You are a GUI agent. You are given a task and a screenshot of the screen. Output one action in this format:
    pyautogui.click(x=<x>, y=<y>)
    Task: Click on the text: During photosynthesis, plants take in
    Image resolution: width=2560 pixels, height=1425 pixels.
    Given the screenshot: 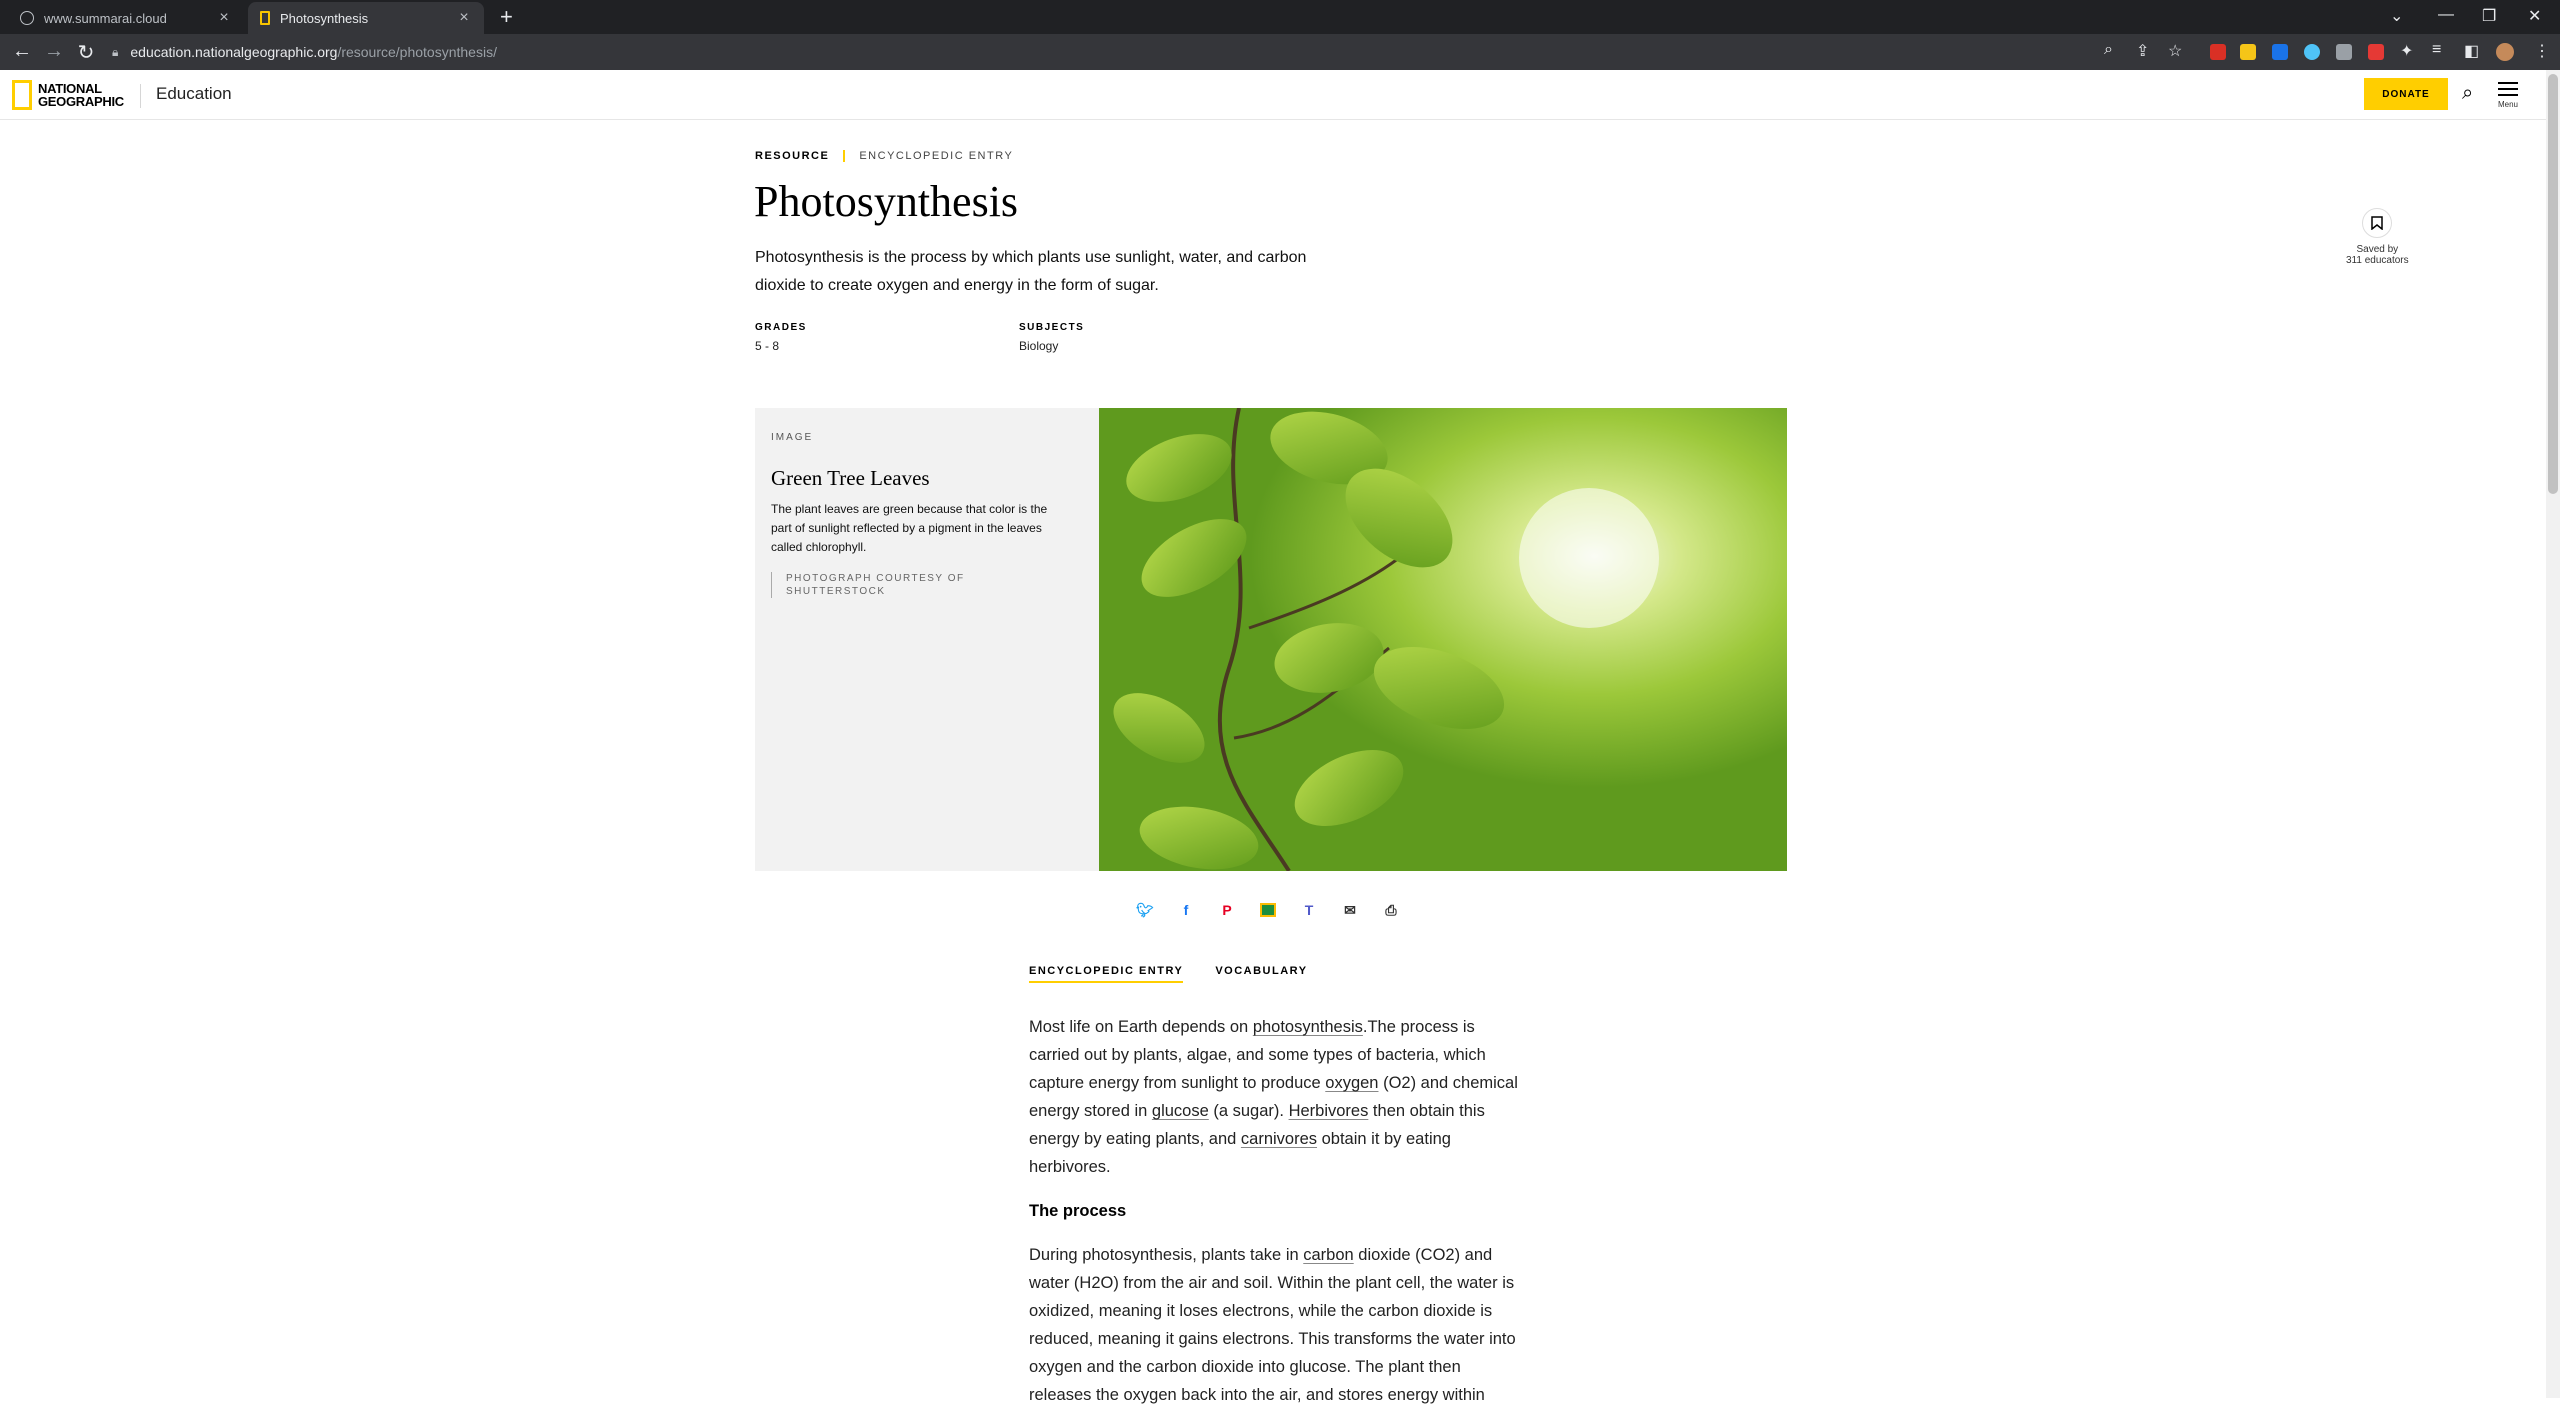 What is the action you would take?
    pyautogui.click(x=1166, y=1255)
    